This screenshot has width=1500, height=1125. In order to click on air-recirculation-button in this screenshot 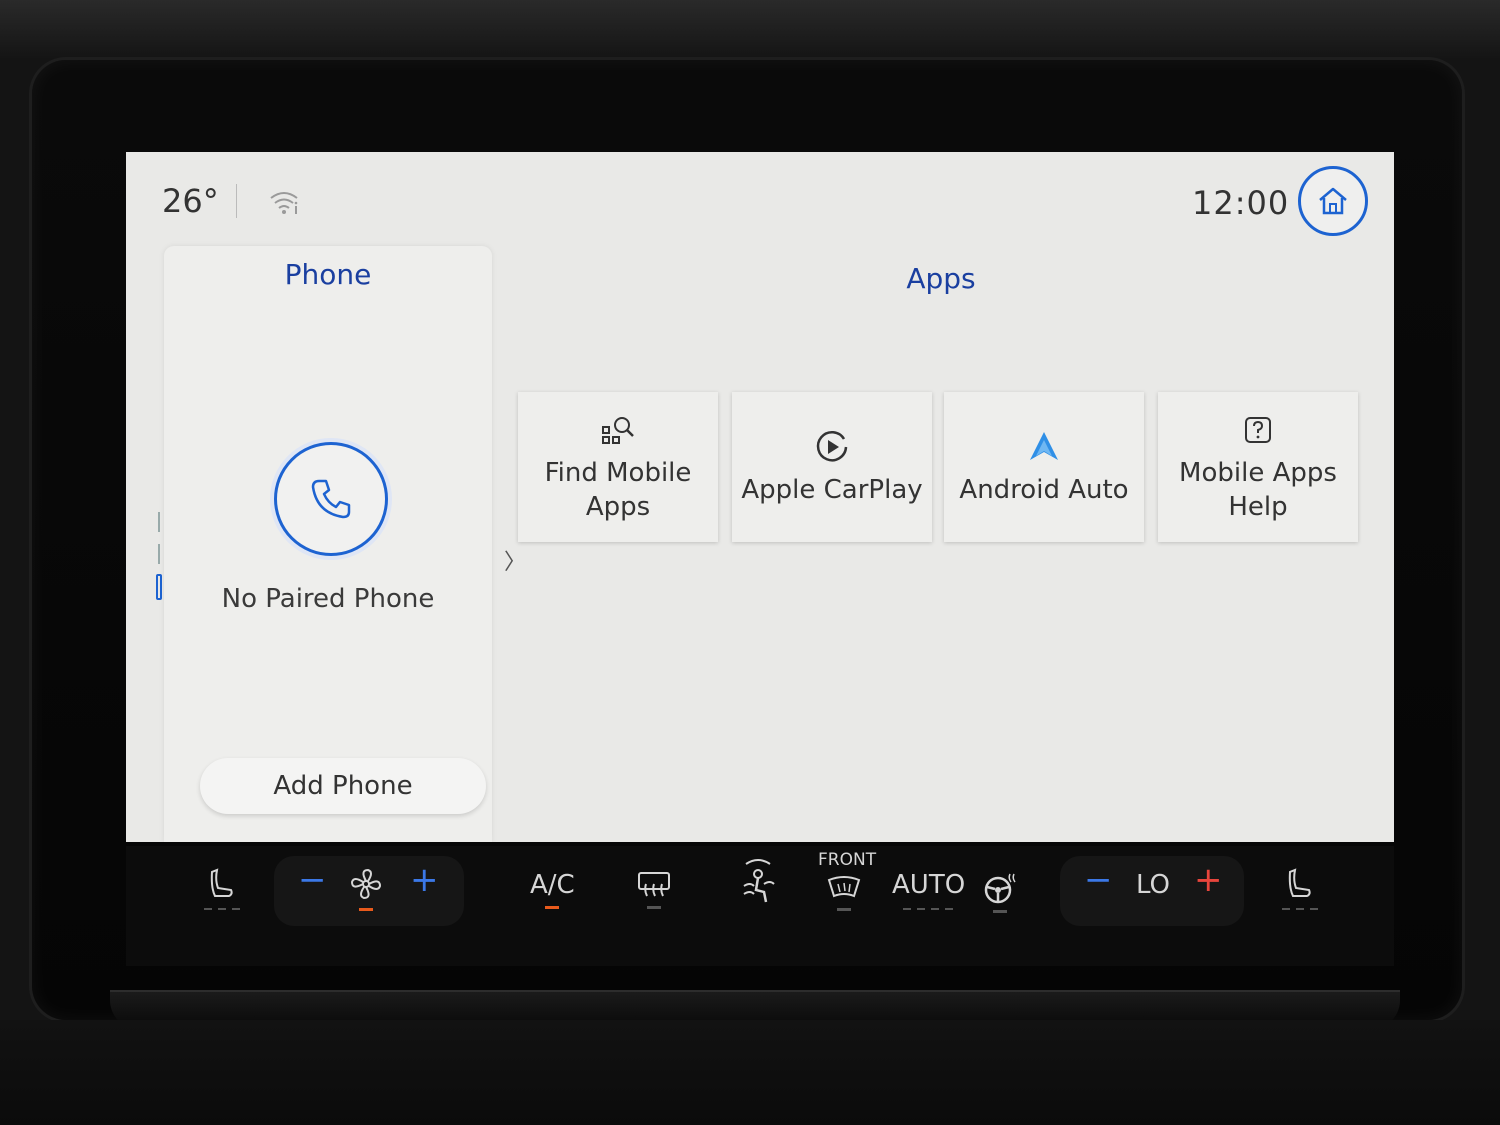, I will do `click(758, 881)`.